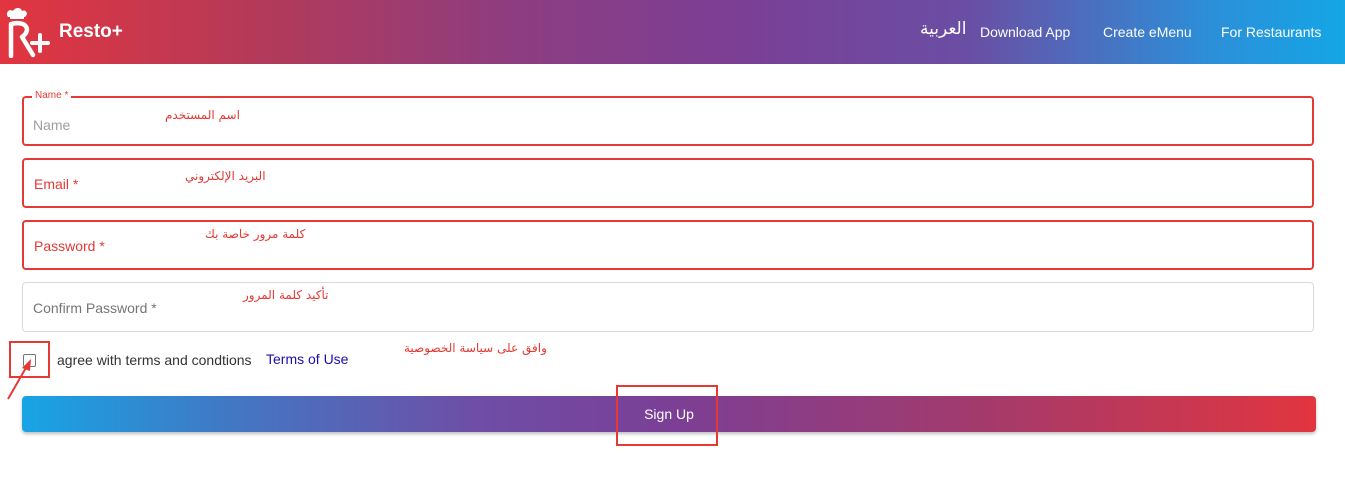 The height and width of the screenshot is (490, 1345). What do you see at coordinates (286, 295) in the screenshot?
I see `confirm-password-annotation: تأكيد كلمة المرور` at bounding box center [286, 295].